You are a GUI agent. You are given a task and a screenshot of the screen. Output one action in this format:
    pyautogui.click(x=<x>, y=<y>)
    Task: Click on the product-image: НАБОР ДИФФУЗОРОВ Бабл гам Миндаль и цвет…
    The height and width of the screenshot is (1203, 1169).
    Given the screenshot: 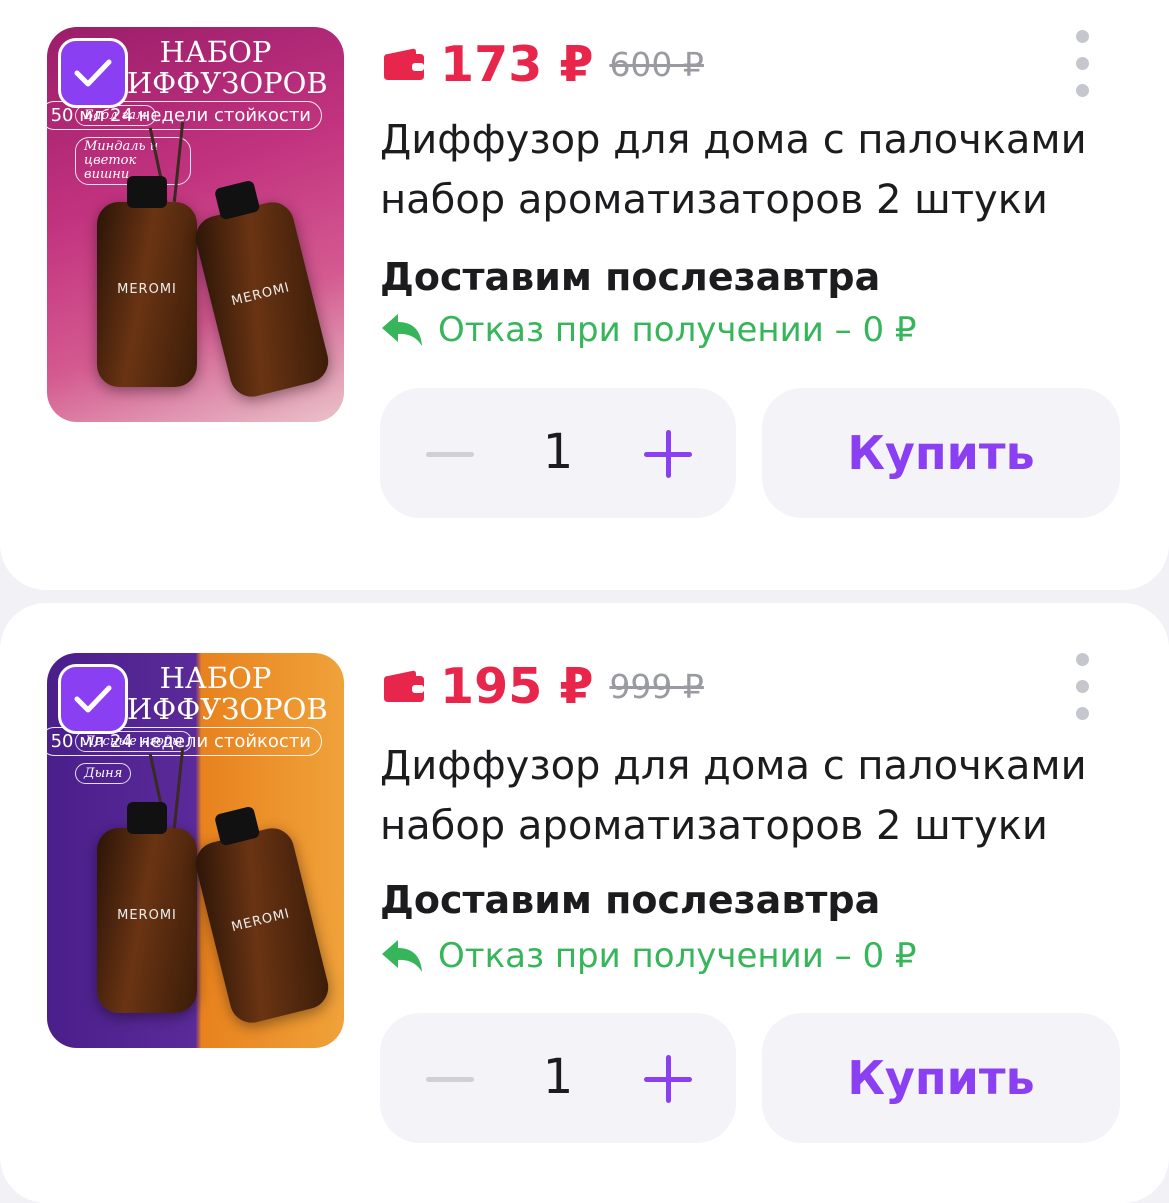 What is the action you would take?
    pyautogui.click(x=195, y=224)
    